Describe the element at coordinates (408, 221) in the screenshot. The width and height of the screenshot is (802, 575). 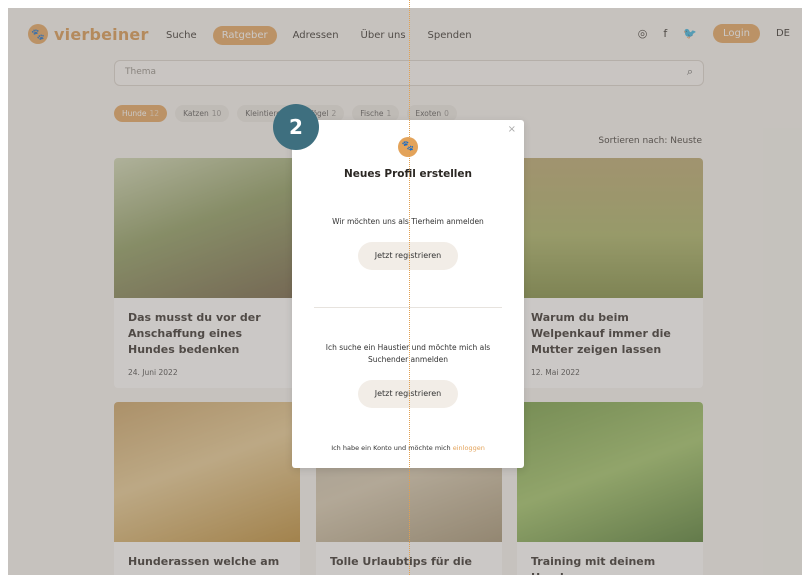
I see `shelter-text: Wir möchten uns als Tierheim anmelden` at that location.